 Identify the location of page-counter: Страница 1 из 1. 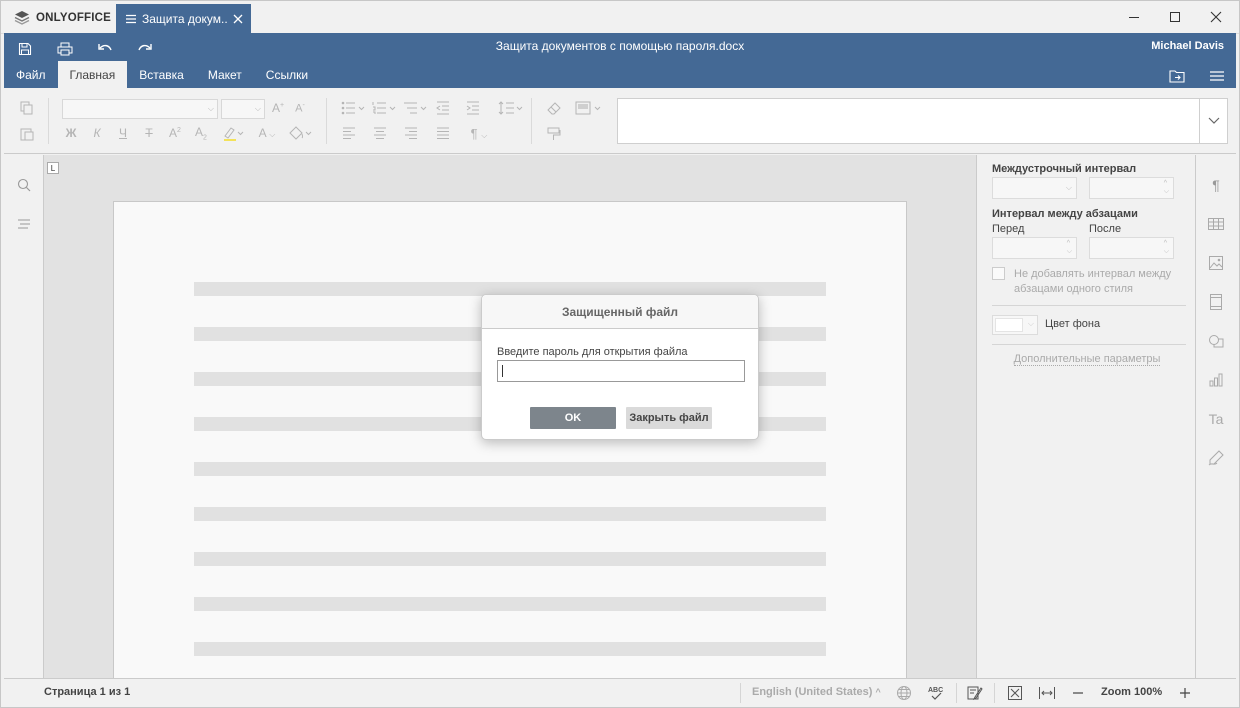
(87, 692).